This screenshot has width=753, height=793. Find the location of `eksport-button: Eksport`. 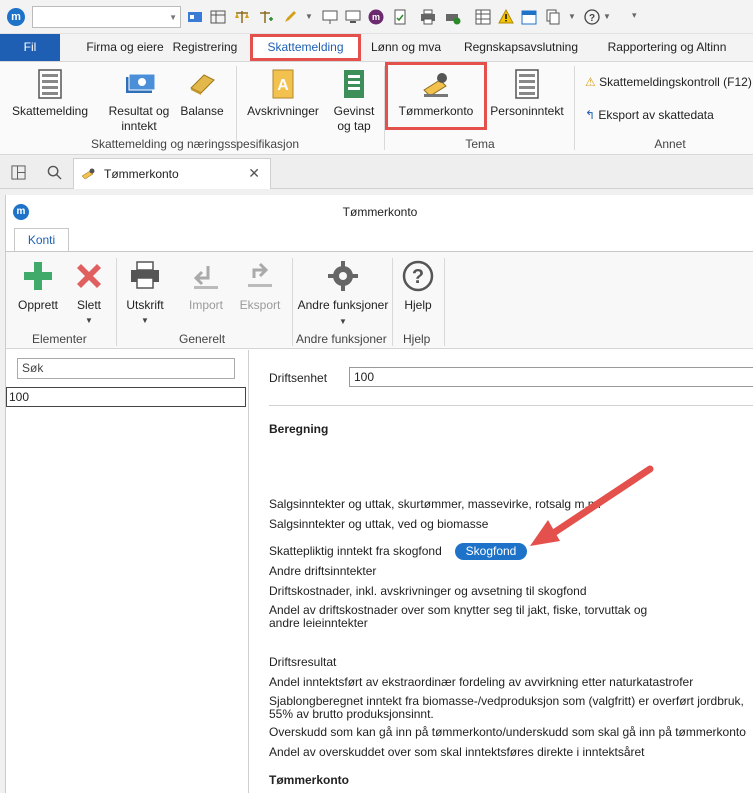

eksport-button: Eksport is located at coordinates (260, 286).